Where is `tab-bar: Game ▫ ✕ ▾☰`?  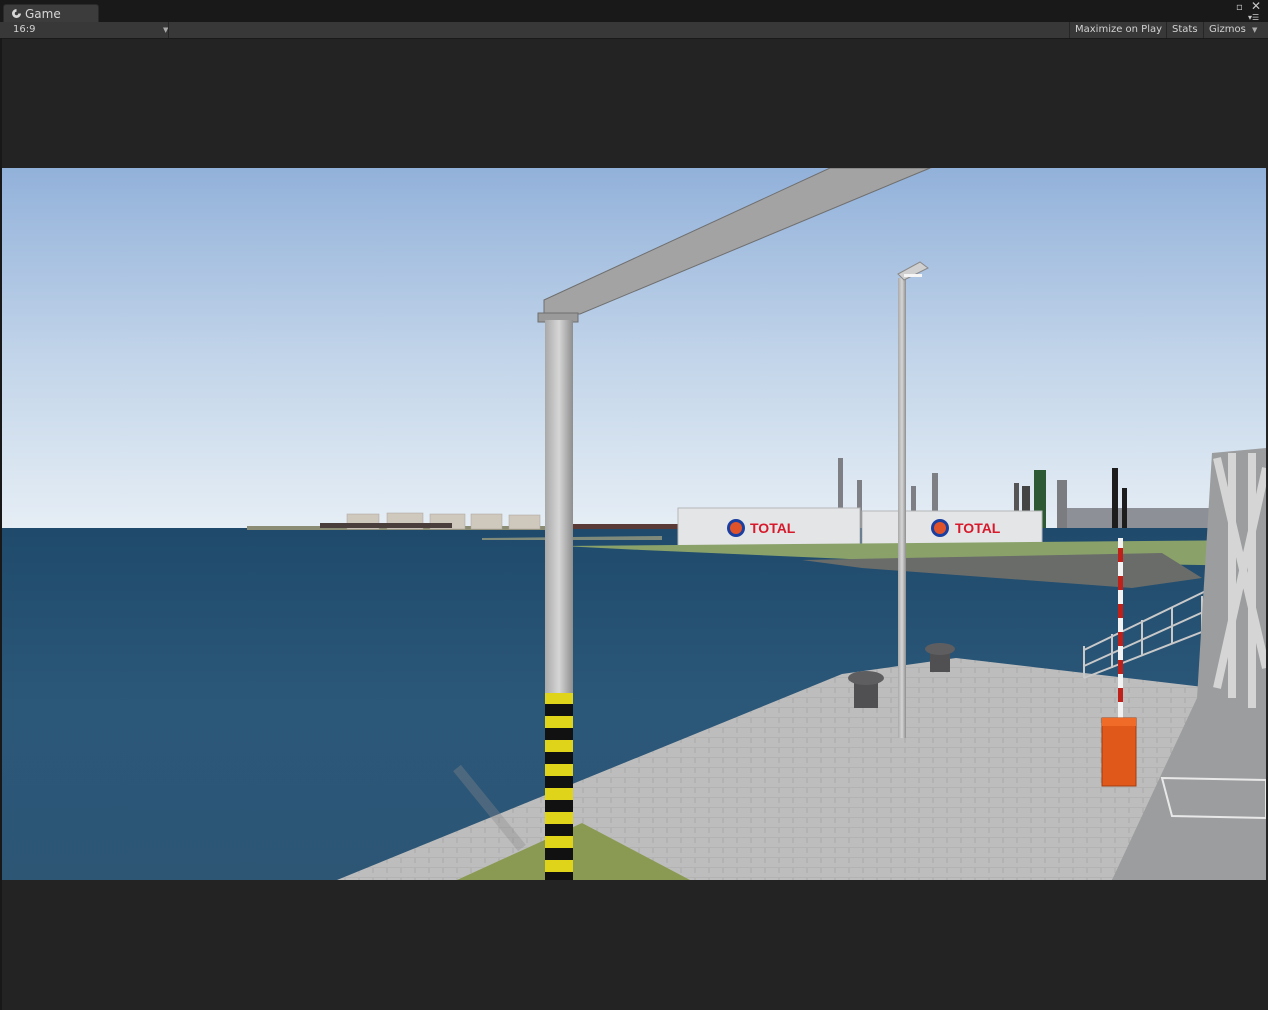 tab-bar: Game ▫ ✕ ▾☰ is located at coordinates (634, 11).